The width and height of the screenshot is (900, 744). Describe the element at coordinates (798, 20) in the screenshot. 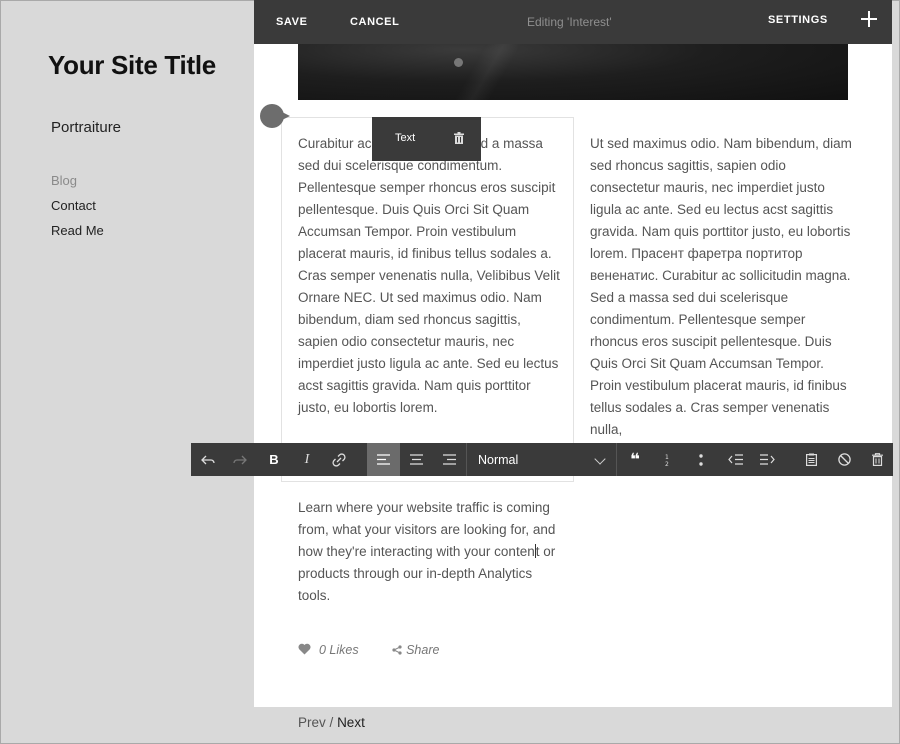

I see `settings-button: SETTINGS` at that location.